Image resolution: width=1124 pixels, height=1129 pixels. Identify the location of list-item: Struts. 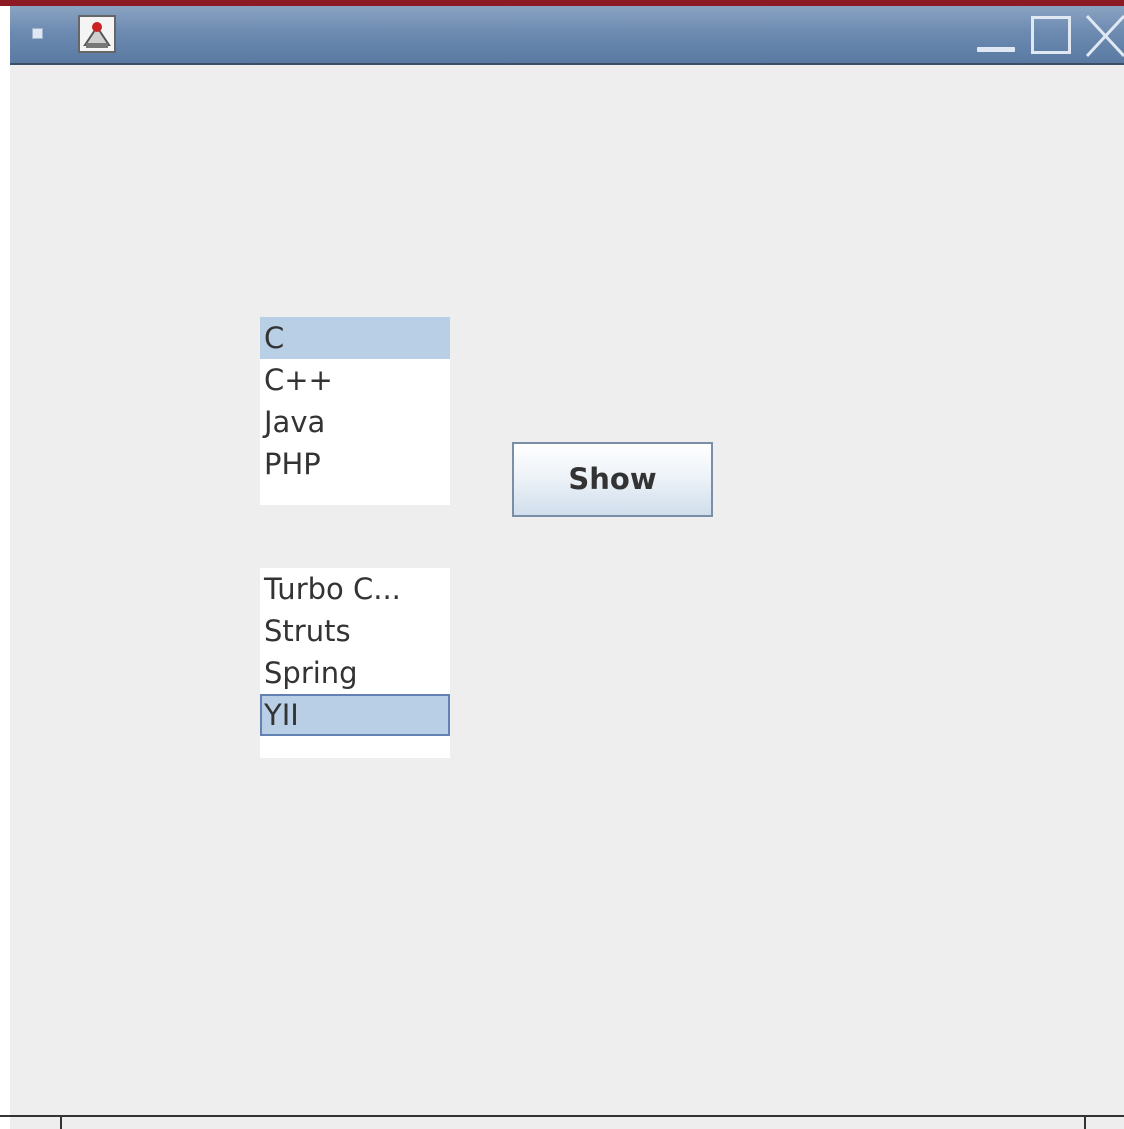
(355, 631).